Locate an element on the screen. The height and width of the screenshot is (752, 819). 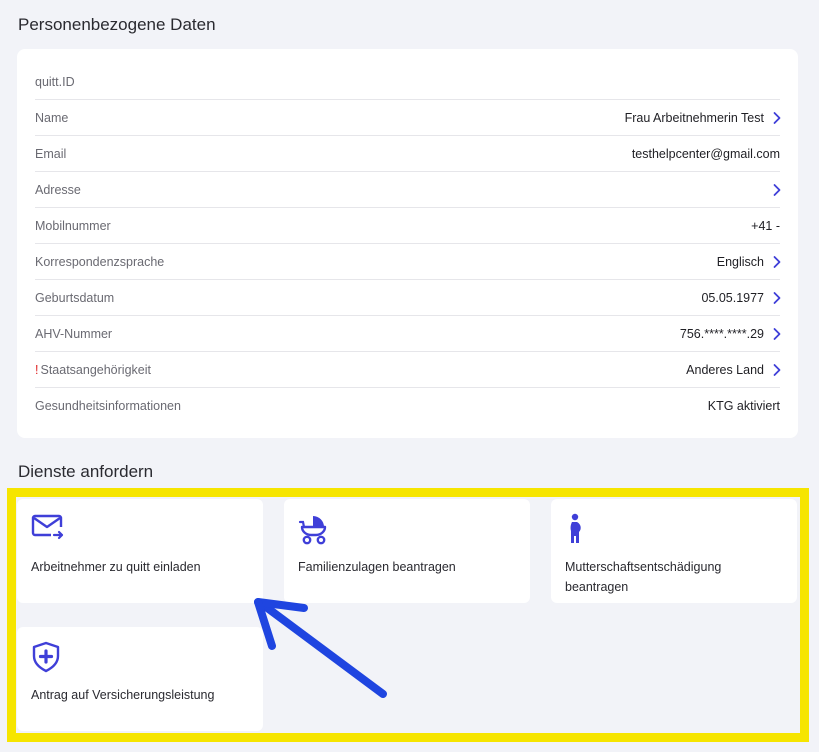
row-value: 05.05.1977 is located at coordinates (732, 297).